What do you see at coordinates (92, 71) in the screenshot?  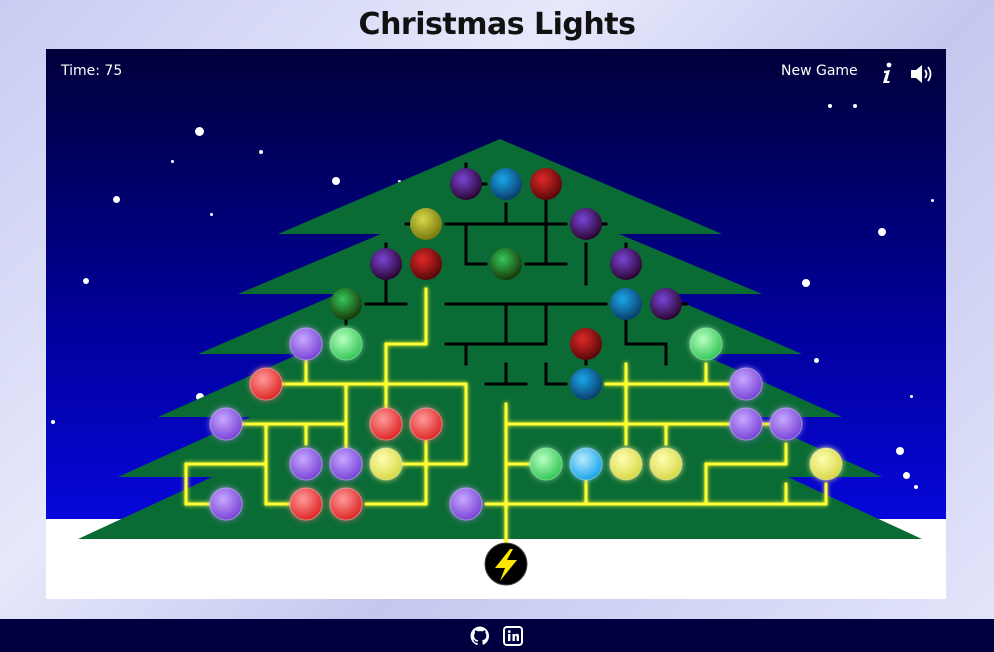 I see `timer-display: Time: 75` at bounding box center [92, 71].